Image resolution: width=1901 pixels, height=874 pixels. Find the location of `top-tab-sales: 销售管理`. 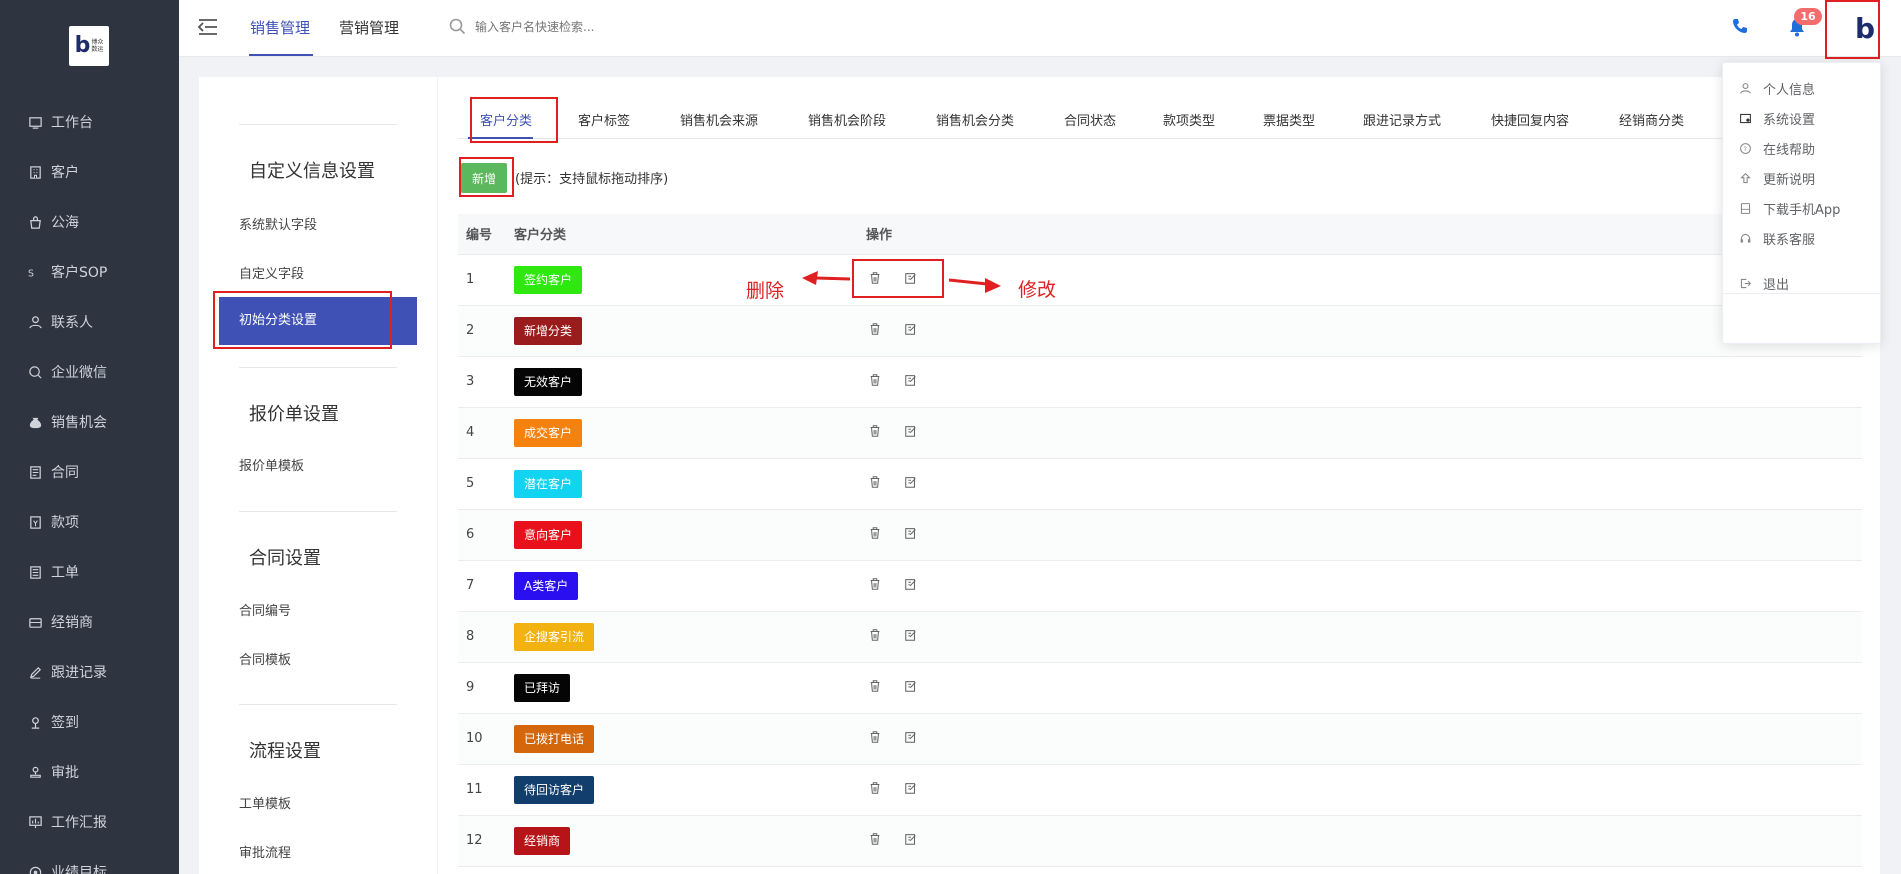

top-tab-sales: 销售管理 is located at coordinates (280, 27).